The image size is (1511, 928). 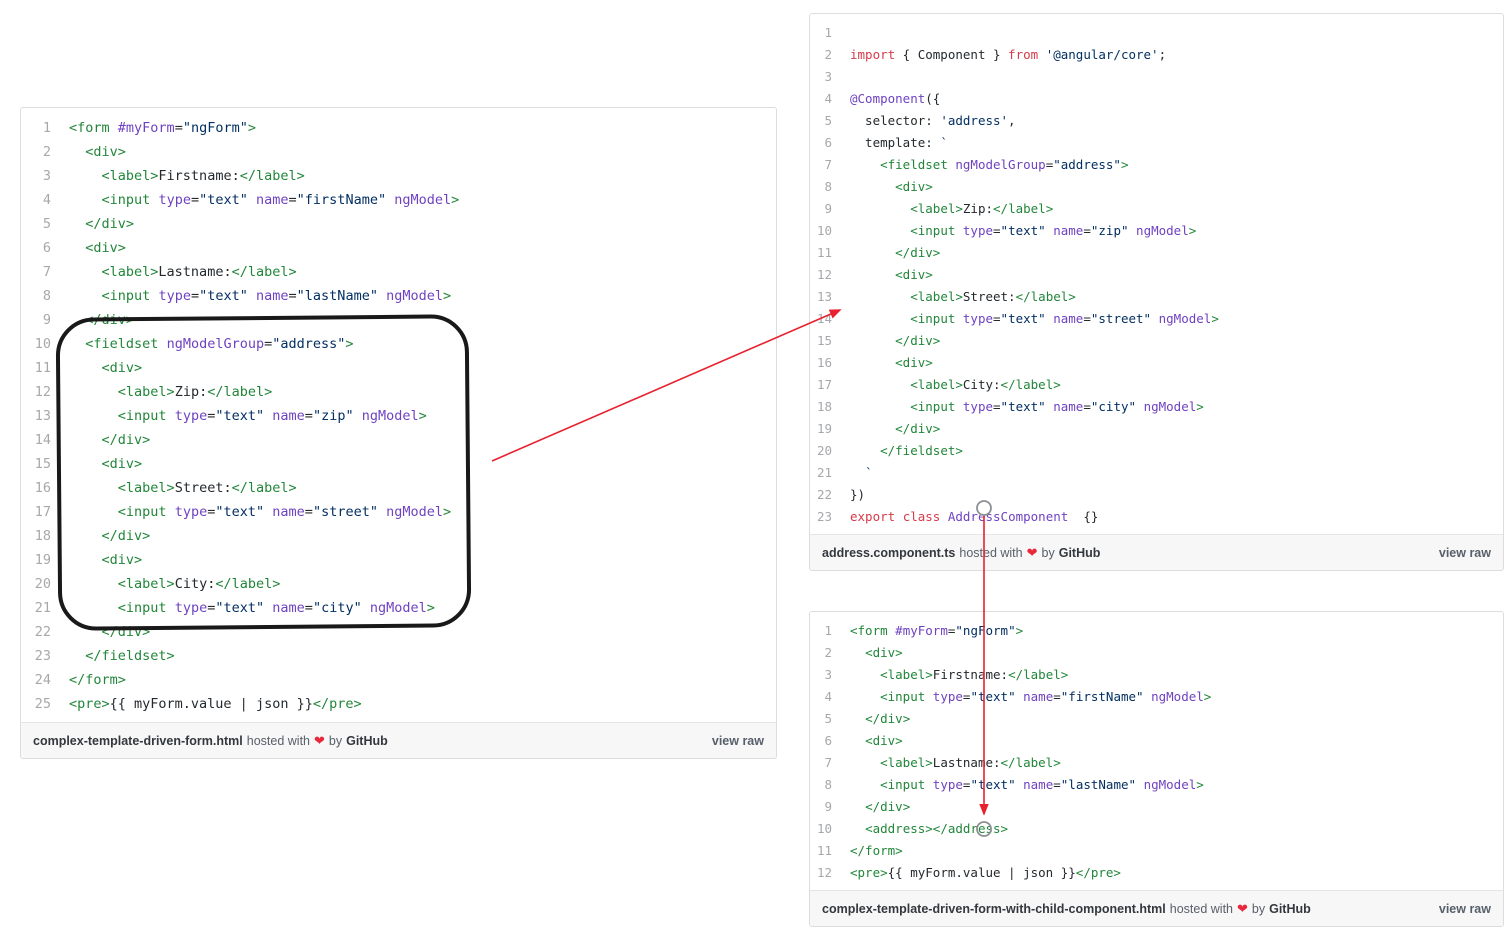 I want to click on line-number: 10, so click(x=42, y=344).